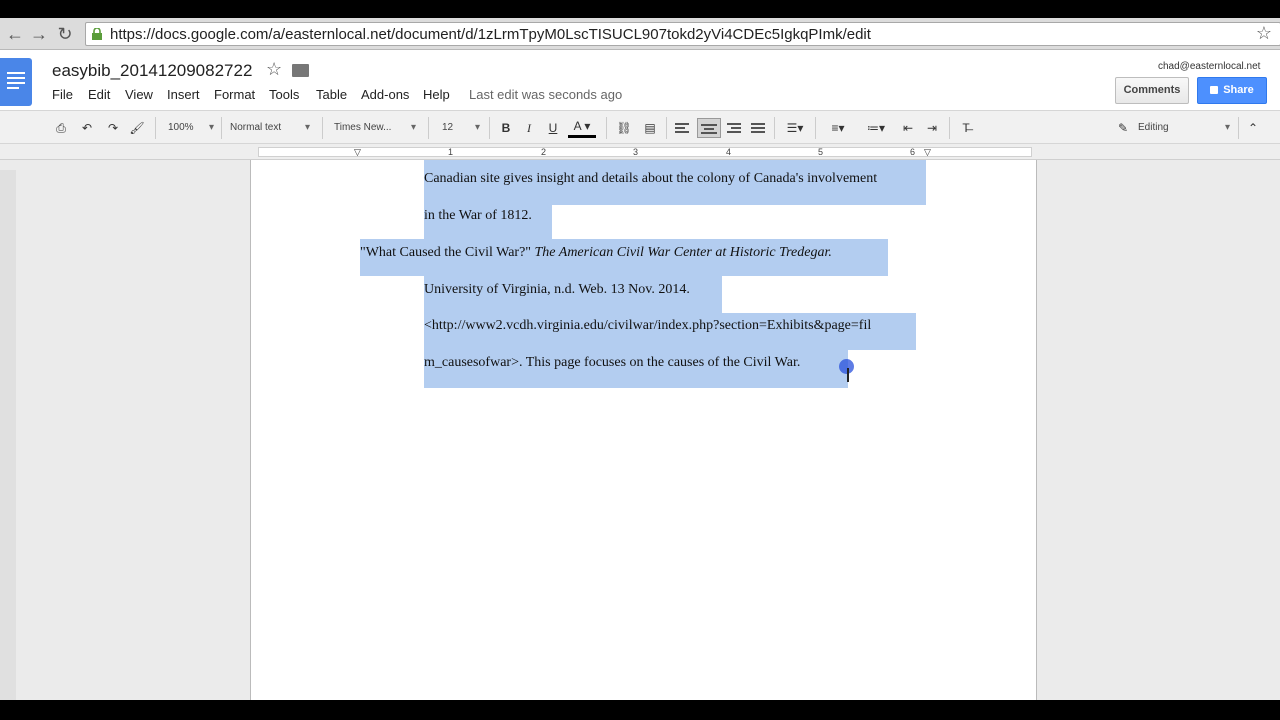 The height and width of the screenshot is (720, 1280). What do you see at coordinates (932, 128) in the screenshot?
I see `increase-indent-icon: ⇥` at bounding box center [932, 128].